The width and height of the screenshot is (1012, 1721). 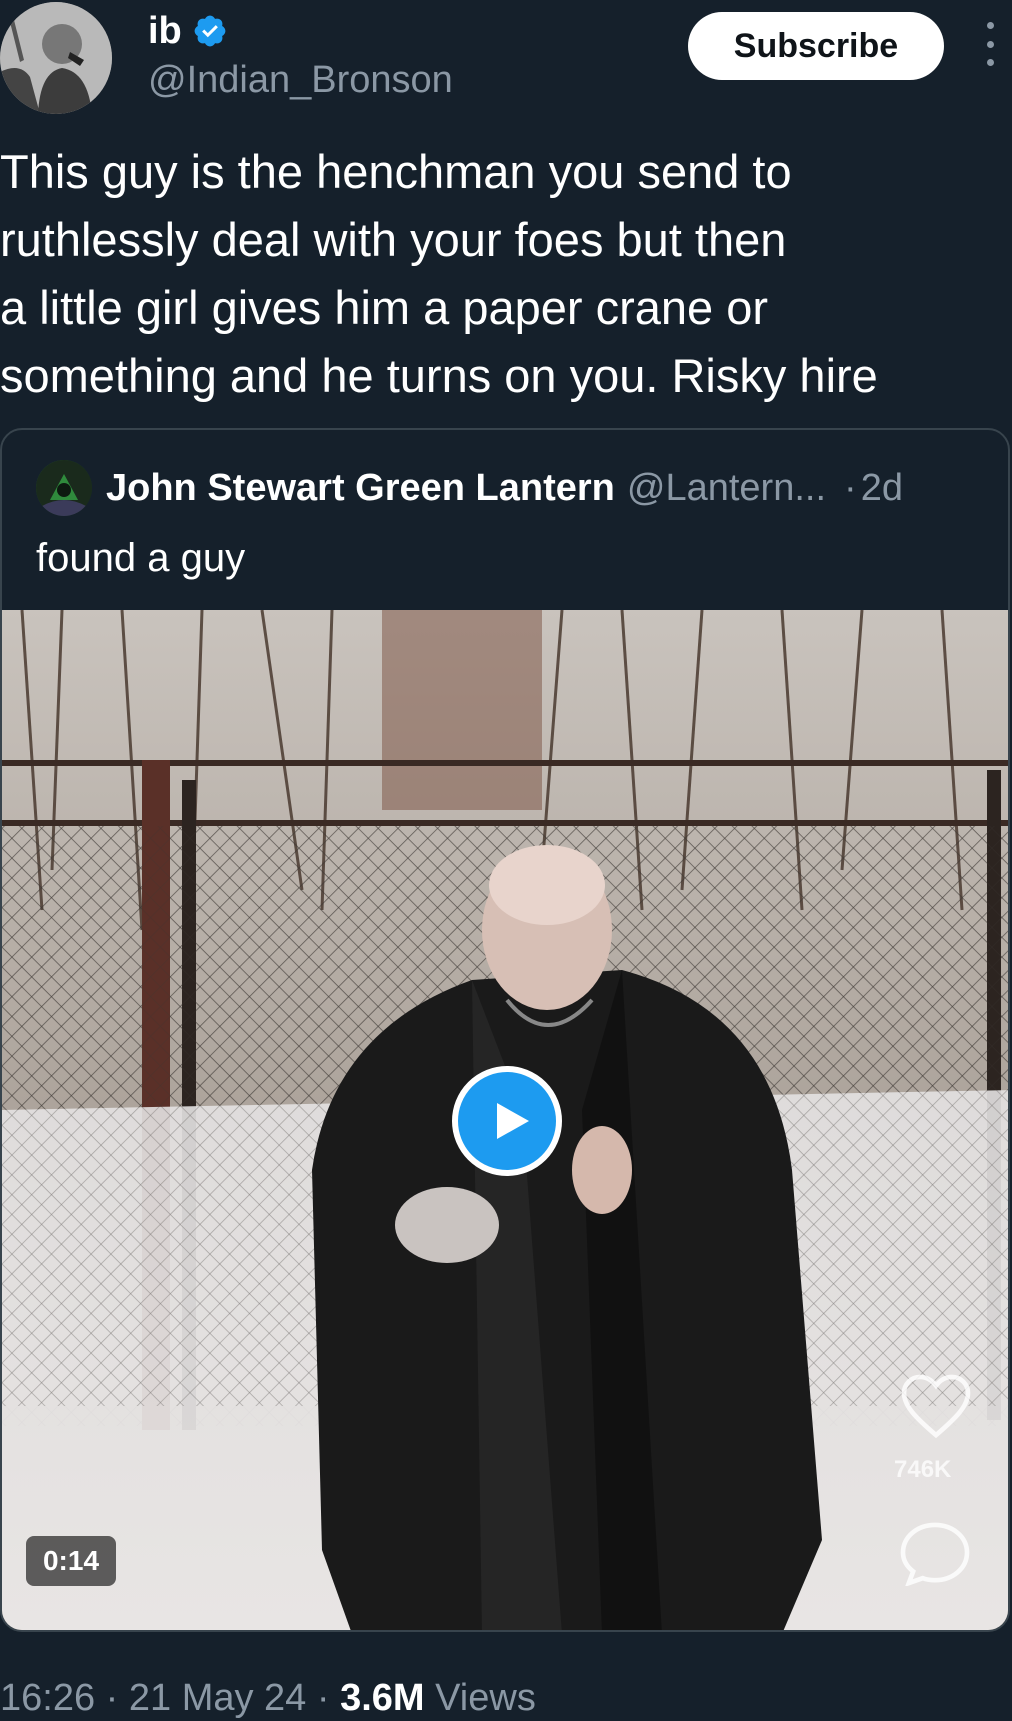 What do you see at coordinates (480, 1698) in the screenshot?
I see `views-label: Views` at bounding box center [480, 1698].